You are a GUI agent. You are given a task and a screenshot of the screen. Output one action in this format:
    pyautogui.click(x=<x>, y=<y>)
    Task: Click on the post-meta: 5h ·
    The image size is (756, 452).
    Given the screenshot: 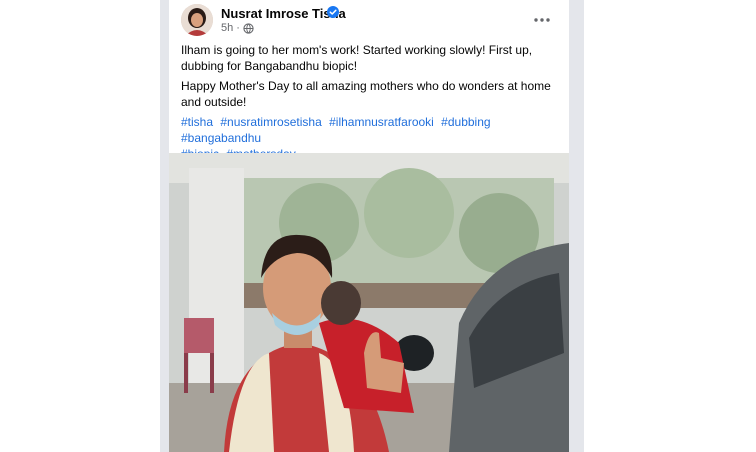 What is the action you would take?
    pyautogui.click(x=237, y=28)
    